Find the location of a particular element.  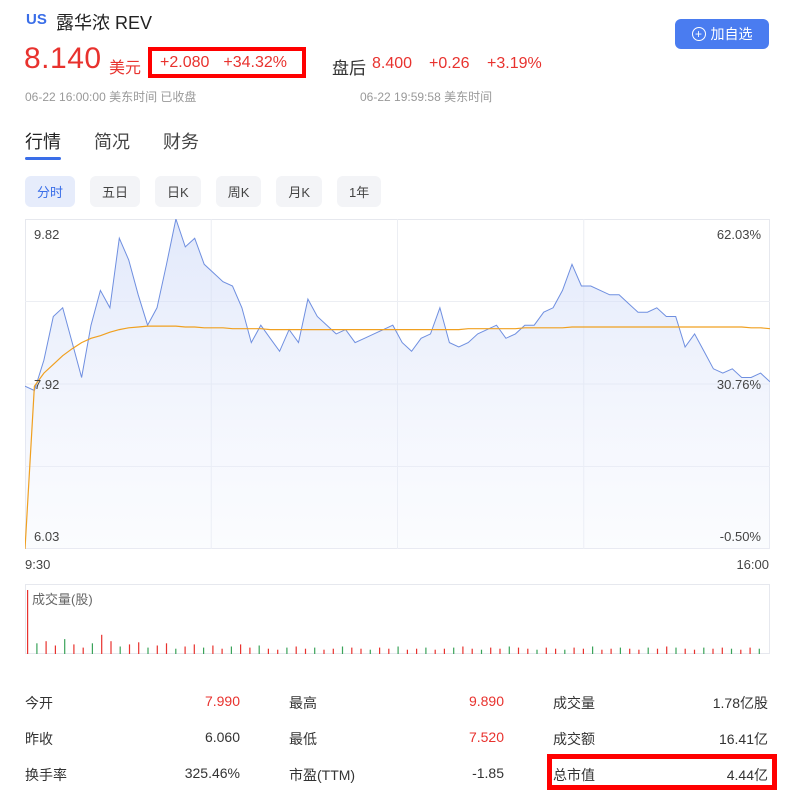

after-hours-label: 盘后 is located at coordinates (349, 68).